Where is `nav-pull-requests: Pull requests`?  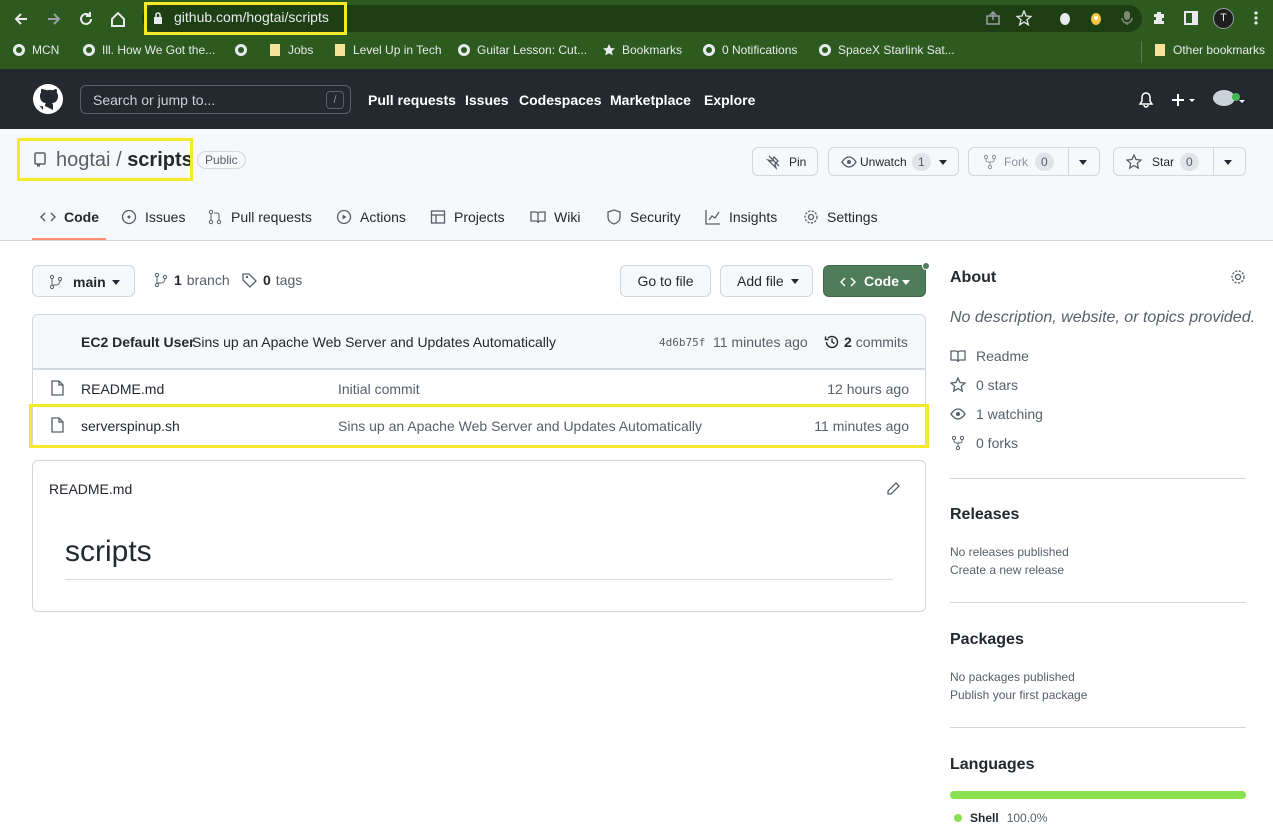
nav-pull-requests: Pull requests is located at coordinates (412, 100).